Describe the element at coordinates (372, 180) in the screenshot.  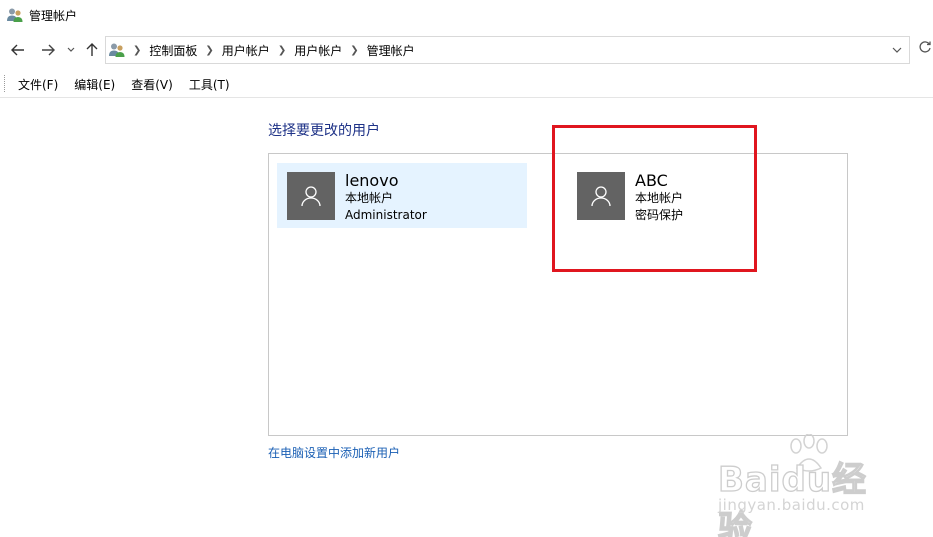
I see `user-name: lenovo` at that location.